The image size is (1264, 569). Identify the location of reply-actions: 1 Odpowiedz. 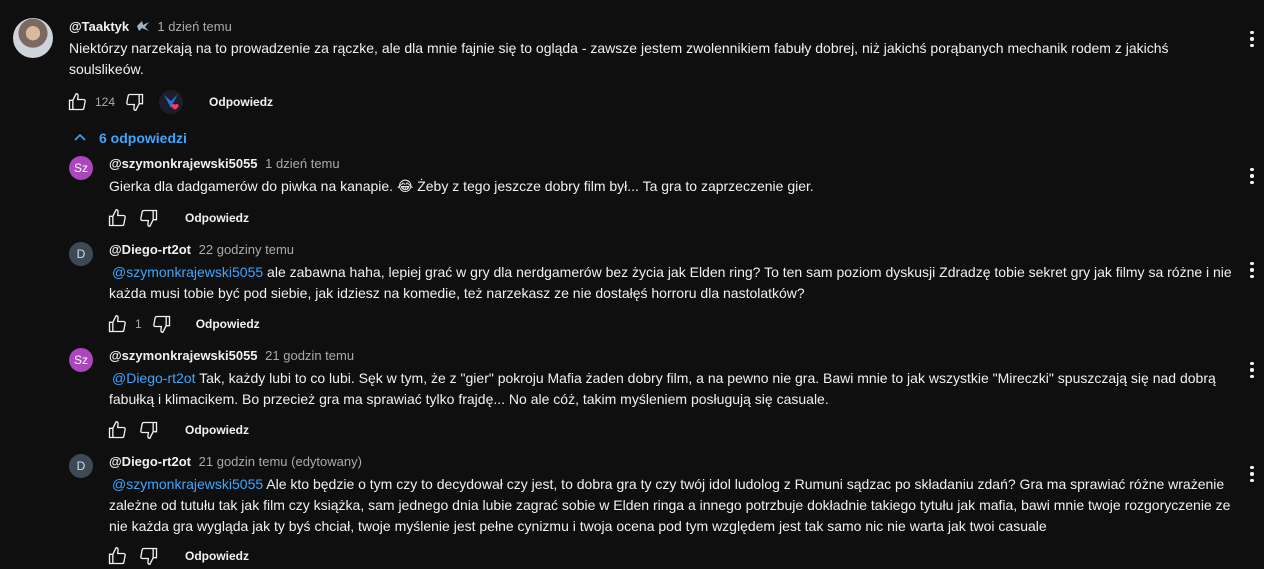
(183, 324).